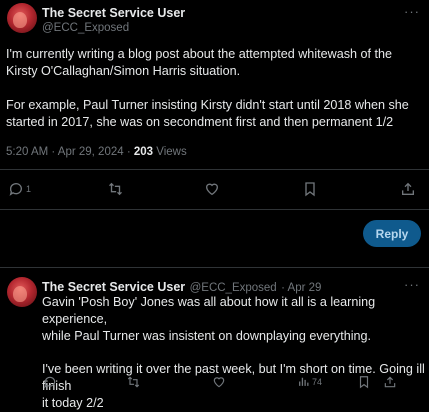 The width and height of the screenshot is (429, 412). I want to click on reply-share-action, so click(390, 382).